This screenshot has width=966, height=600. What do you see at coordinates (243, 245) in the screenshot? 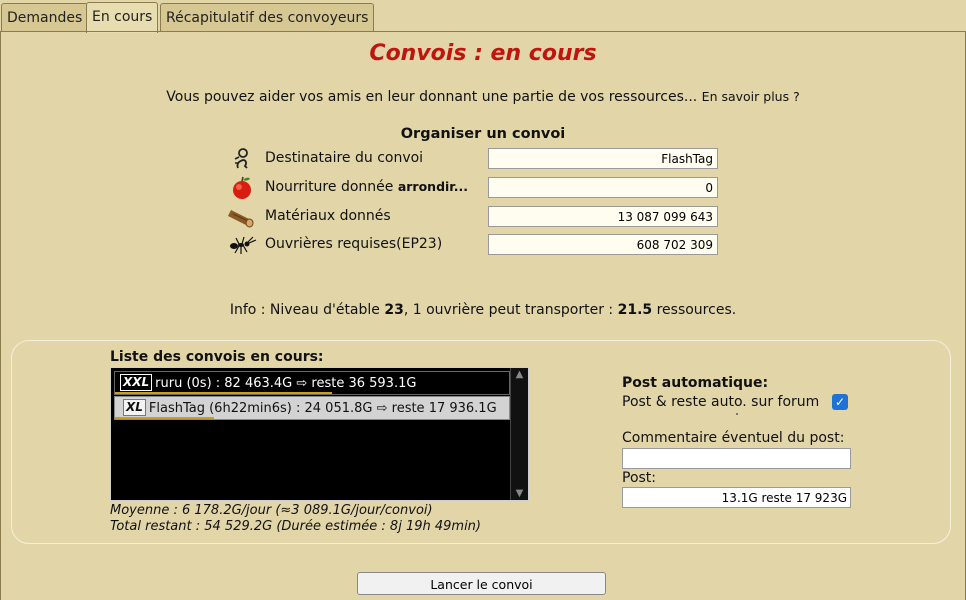
I see `ant-icon` at bounding box center [243, 245].